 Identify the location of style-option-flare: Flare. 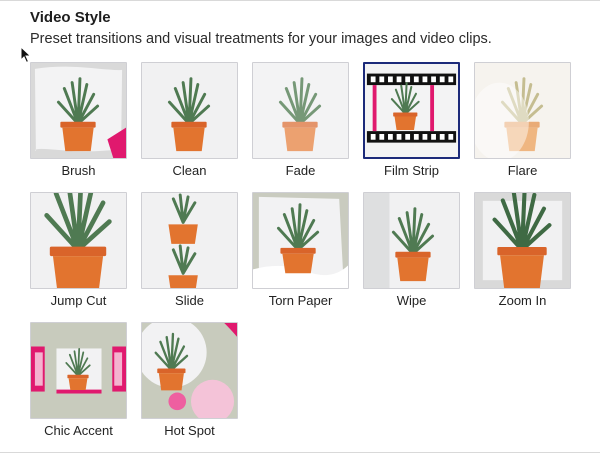
(522, 127).